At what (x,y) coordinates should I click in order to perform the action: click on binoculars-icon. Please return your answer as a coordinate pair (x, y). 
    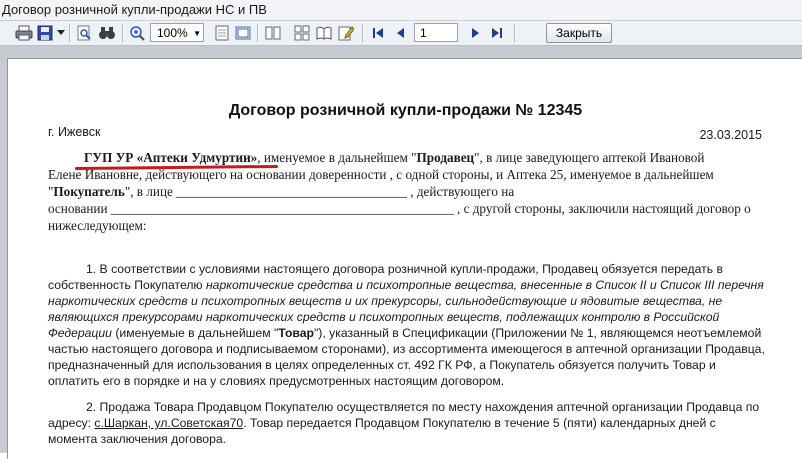
    Looking at the image, I should click on (107, 33).